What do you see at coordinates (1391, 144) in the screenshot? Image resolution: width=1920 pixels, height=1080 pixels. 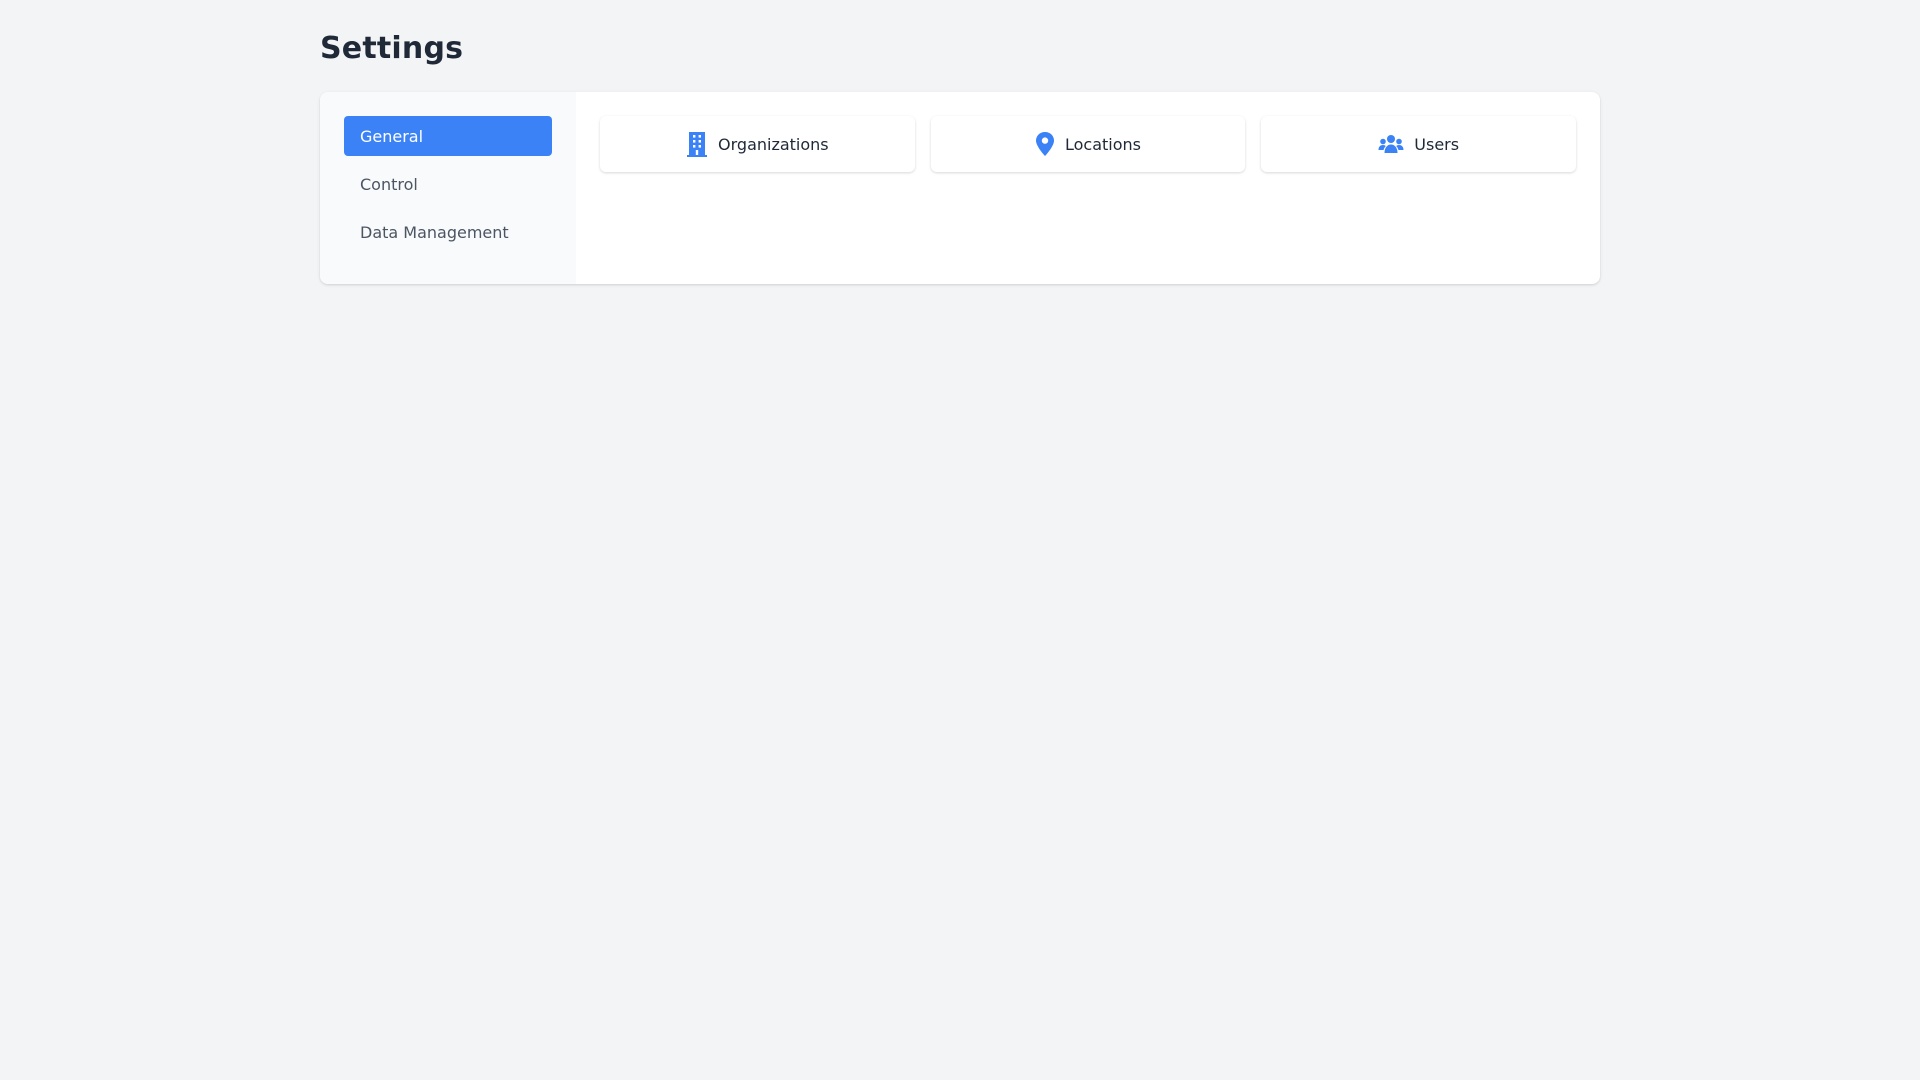 I see `users-icon` at bounding box center [1391, 144].